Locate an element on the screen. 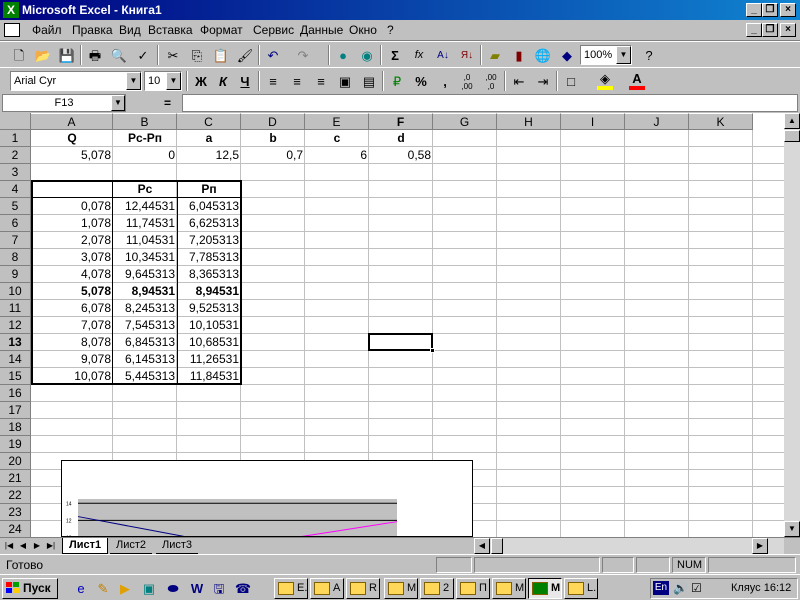 Image resolution: width=800 pixels, height=600 pixels. disk-icon: ⬬ is located at coordinates (173, 589).